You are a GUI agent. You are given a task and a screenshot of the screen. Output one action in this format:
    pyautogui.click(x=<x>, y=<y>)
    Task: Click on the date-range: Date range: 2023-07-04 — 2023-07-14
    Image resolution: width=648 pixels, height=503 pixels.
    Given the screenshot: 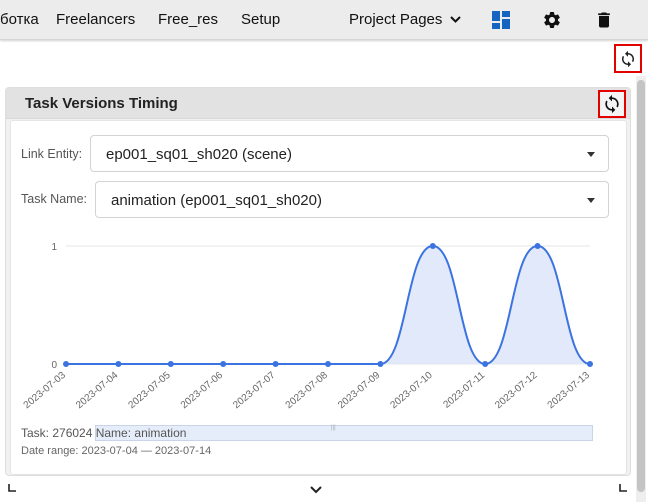 What is the action you would take?
    pyautogui.click(x=116, y=451)
    